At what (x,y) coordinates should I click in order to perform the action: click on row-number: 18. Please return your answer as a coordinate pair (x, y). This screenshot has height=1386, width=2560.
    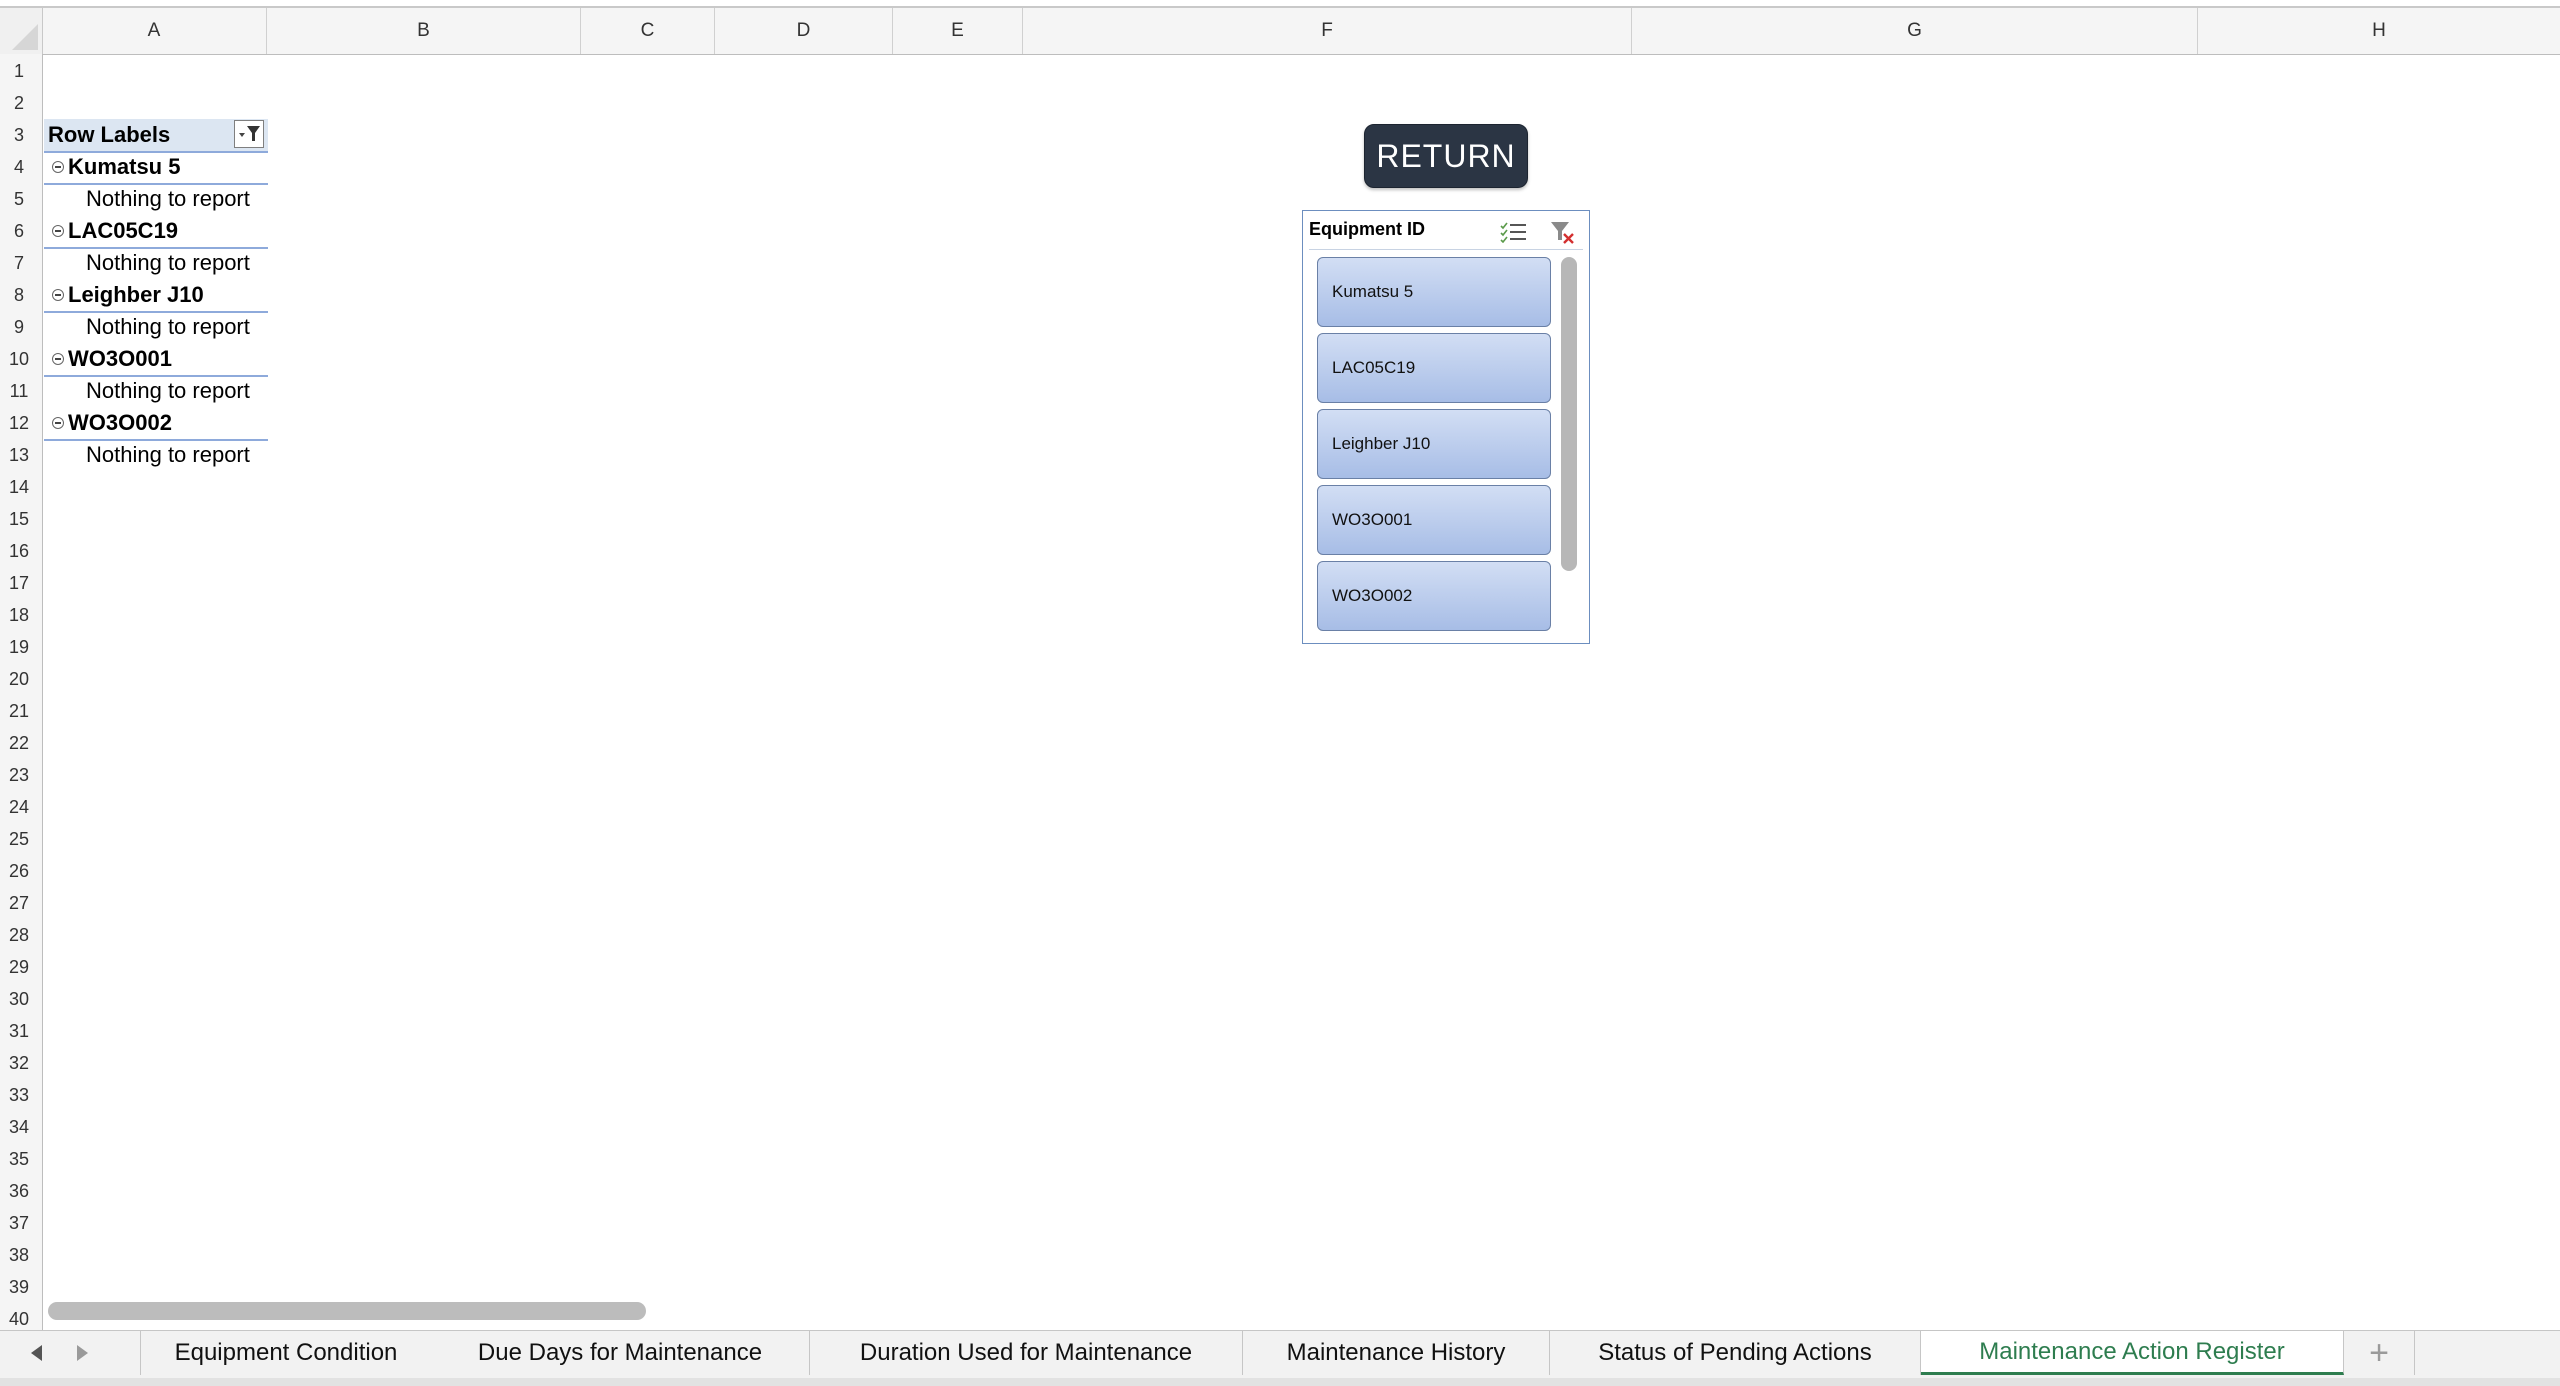
    Looking at the image, I should click on (19, 615).